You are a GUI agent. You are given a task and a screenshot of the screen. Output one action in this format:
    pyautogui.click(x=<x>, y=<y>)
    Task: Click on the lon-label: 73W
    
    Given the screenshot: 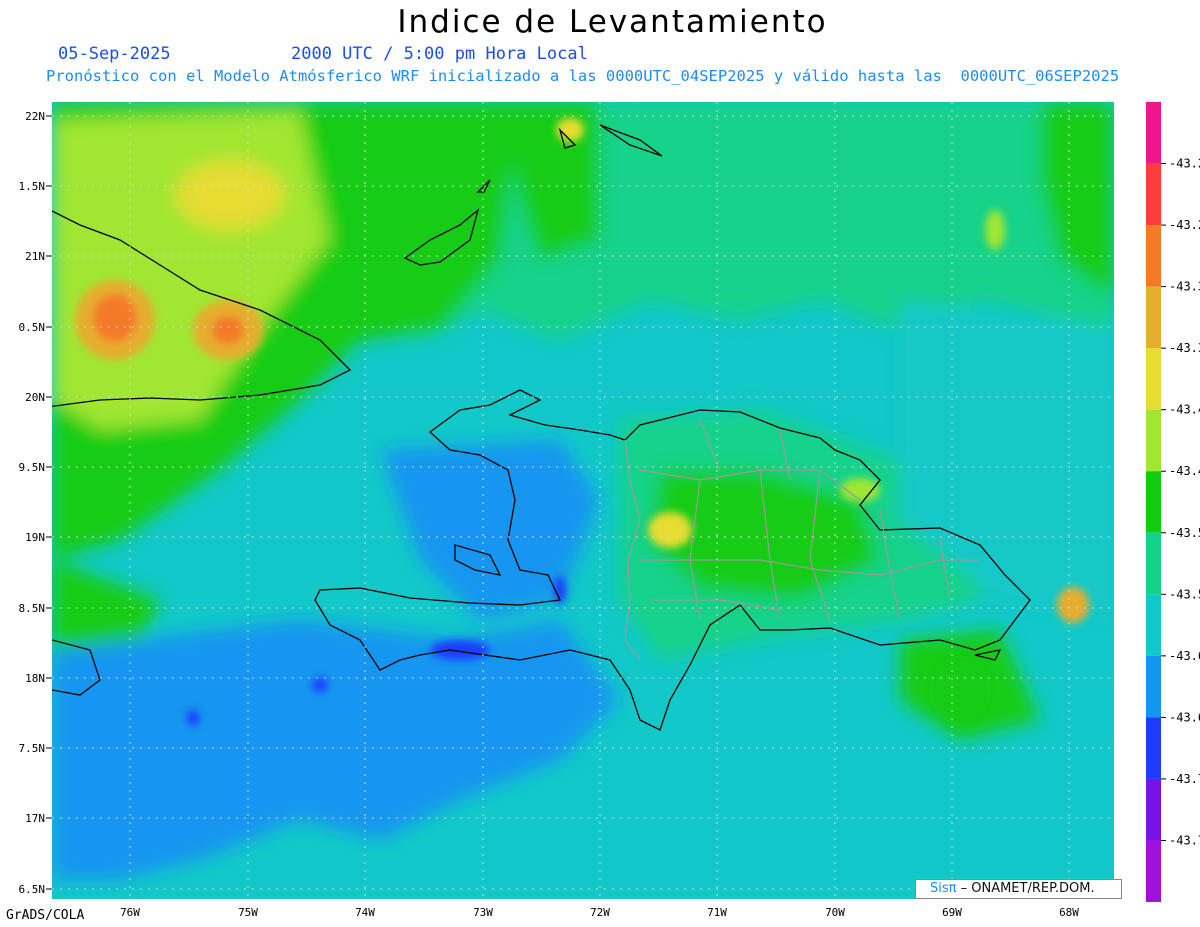 What is the action you would take?
    pyautogui.click(x=483, y=912)
    